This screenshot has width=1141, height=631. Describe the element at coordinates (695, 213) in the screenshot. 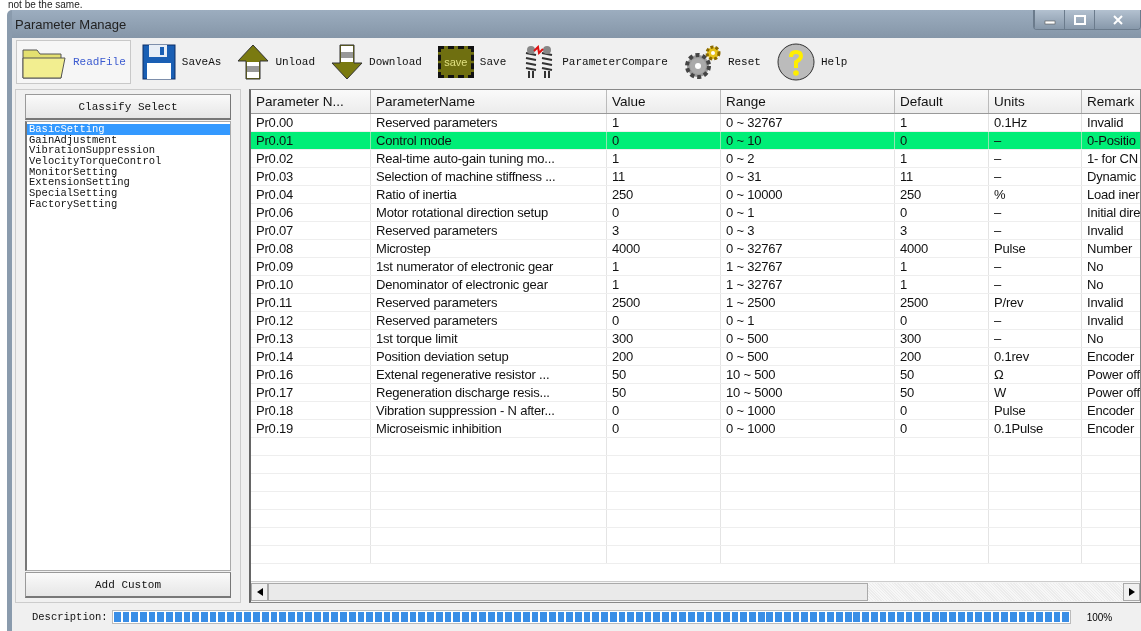

I see `table-row: Pr0.06 Motor rotational direction setup 0 0 ~ 1 0 – Initial dire` at that location.